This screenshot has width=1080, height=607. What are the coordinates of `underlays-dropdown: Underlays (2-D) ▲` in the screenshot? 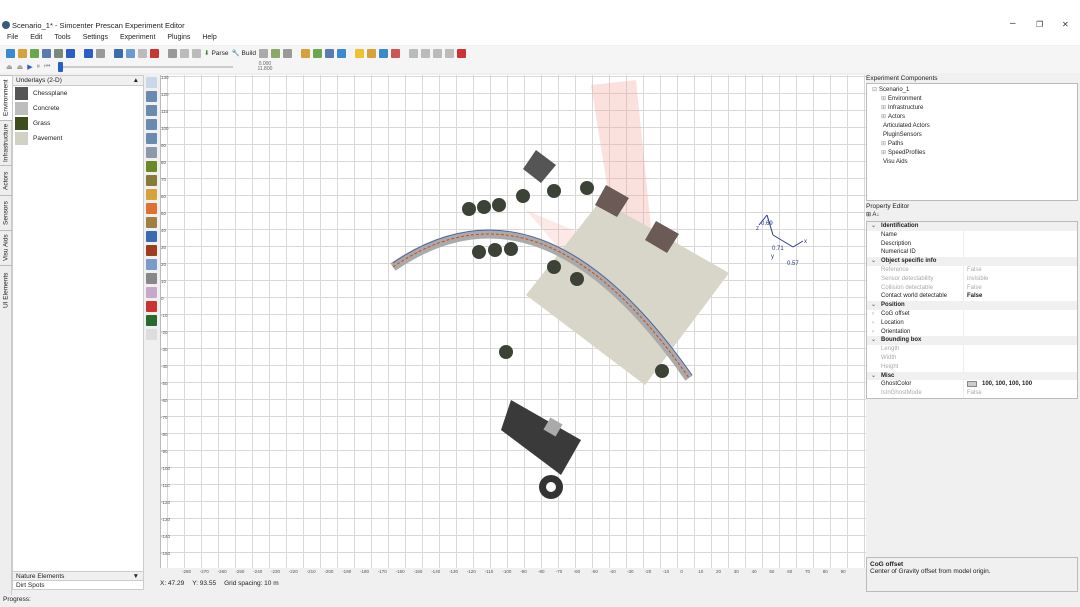 It's located at (78, 81).